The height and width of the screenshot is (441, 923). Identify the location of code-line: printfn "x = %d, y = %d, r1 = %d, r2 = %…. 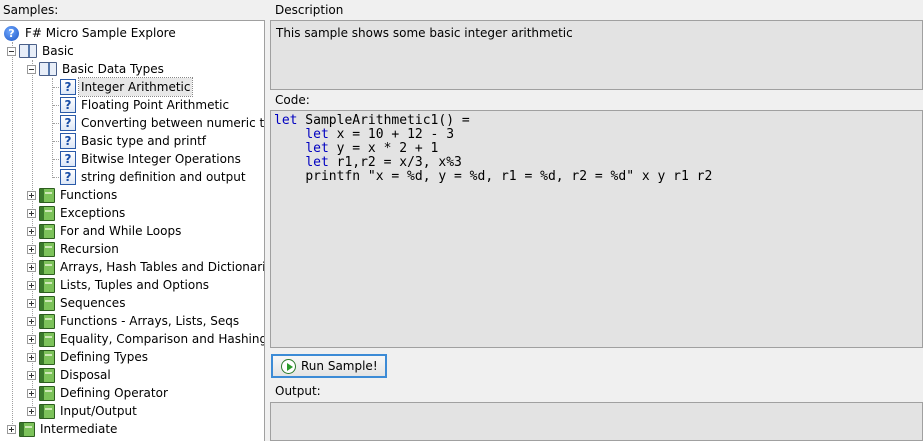
(596, 177).